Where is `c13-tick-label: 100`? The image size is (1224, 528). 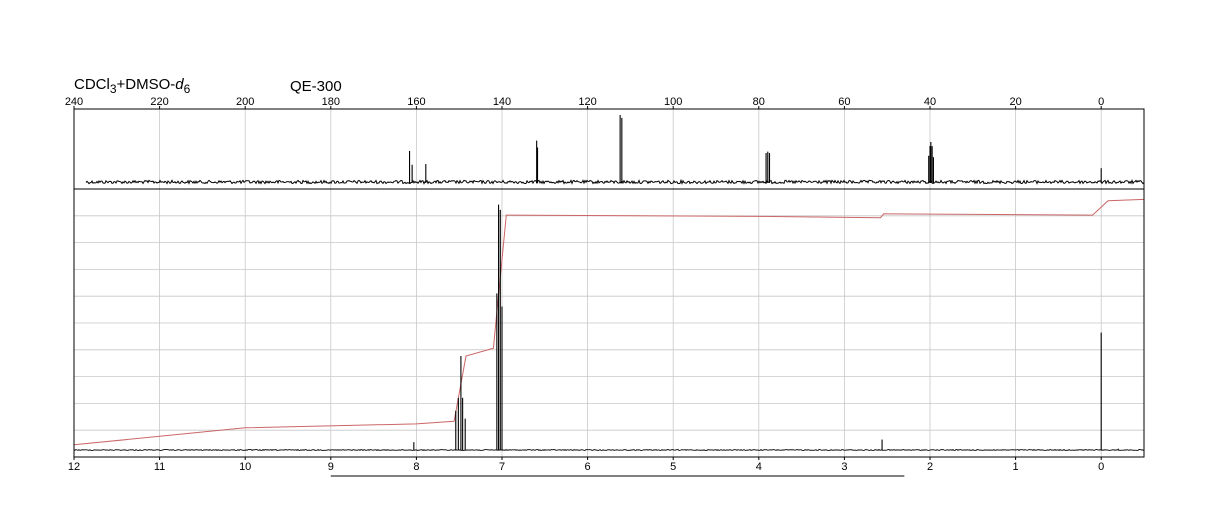
c13-tick-label: 100 is located at coordinates (673, 102).